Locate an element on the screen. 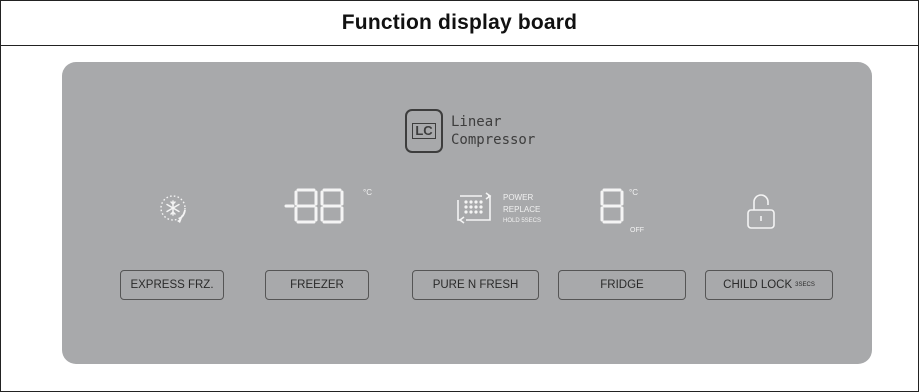  linear-compressor-logo: LC Linear Compressor is located at coordinates (470, 131).